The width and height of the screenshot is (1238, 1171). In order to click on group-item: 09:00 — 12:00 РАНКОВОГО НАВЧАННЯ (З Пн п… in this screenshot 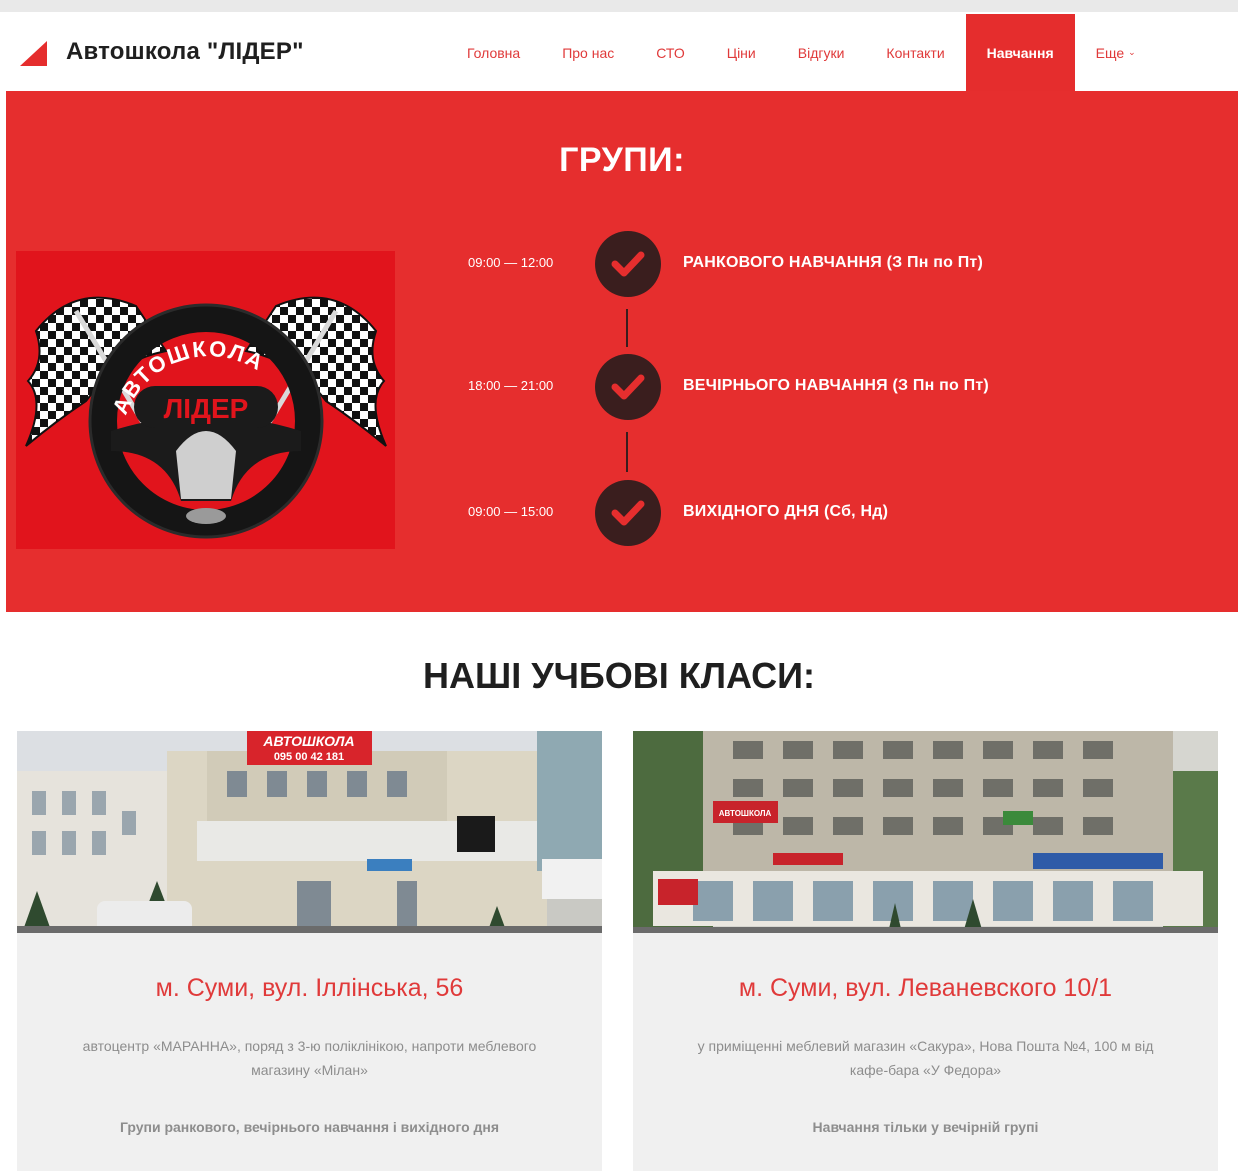, I will do `click(622, 264)`.